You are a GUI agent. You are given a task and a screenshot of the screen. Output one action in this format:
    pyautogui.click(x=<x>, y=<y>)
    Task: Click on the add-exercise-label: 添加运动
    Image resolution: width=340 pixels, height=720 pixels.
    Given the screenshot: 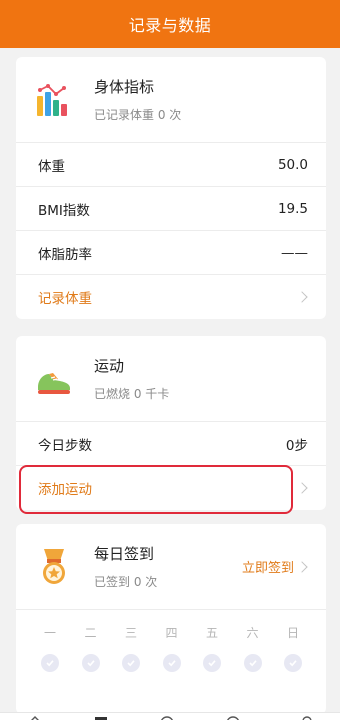 What is the action you would take?
    pyautogui.click(x=65, y=490)
    